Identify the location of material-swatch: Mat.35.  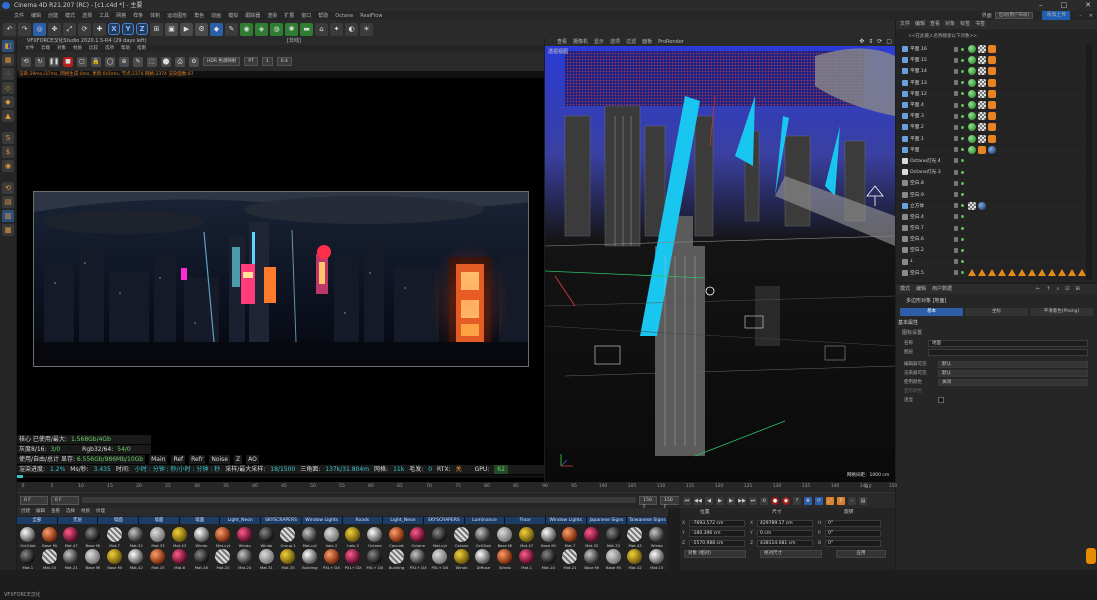
(288, 559).